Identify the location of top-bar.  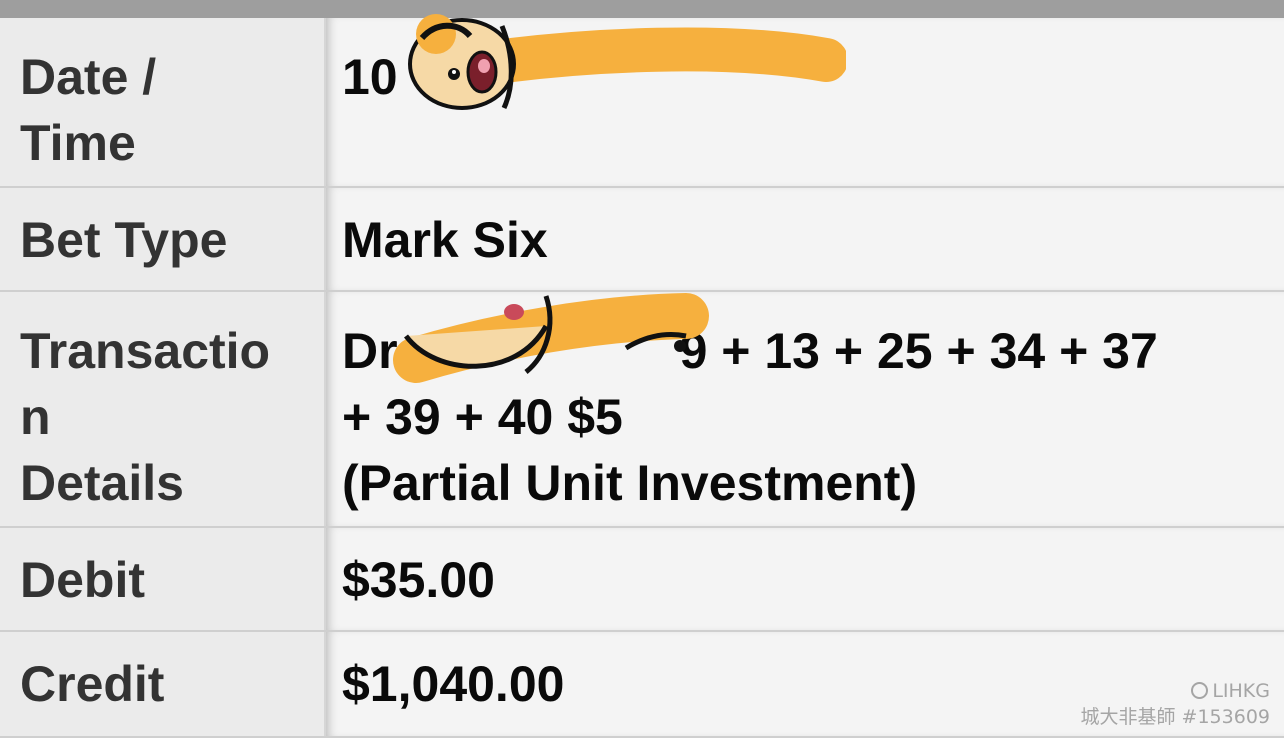
(642, 9).